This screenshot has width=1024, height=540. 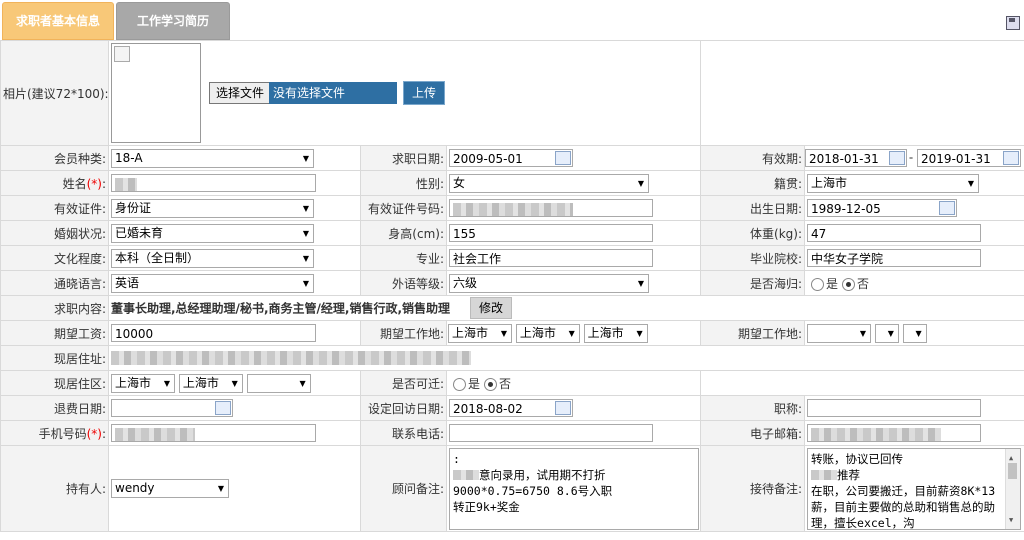 What do you see at coordinates (58, 21) in the screenshot?
I see `tab-basic-info: 求职者基本信息` at bounding box center [58, 21].